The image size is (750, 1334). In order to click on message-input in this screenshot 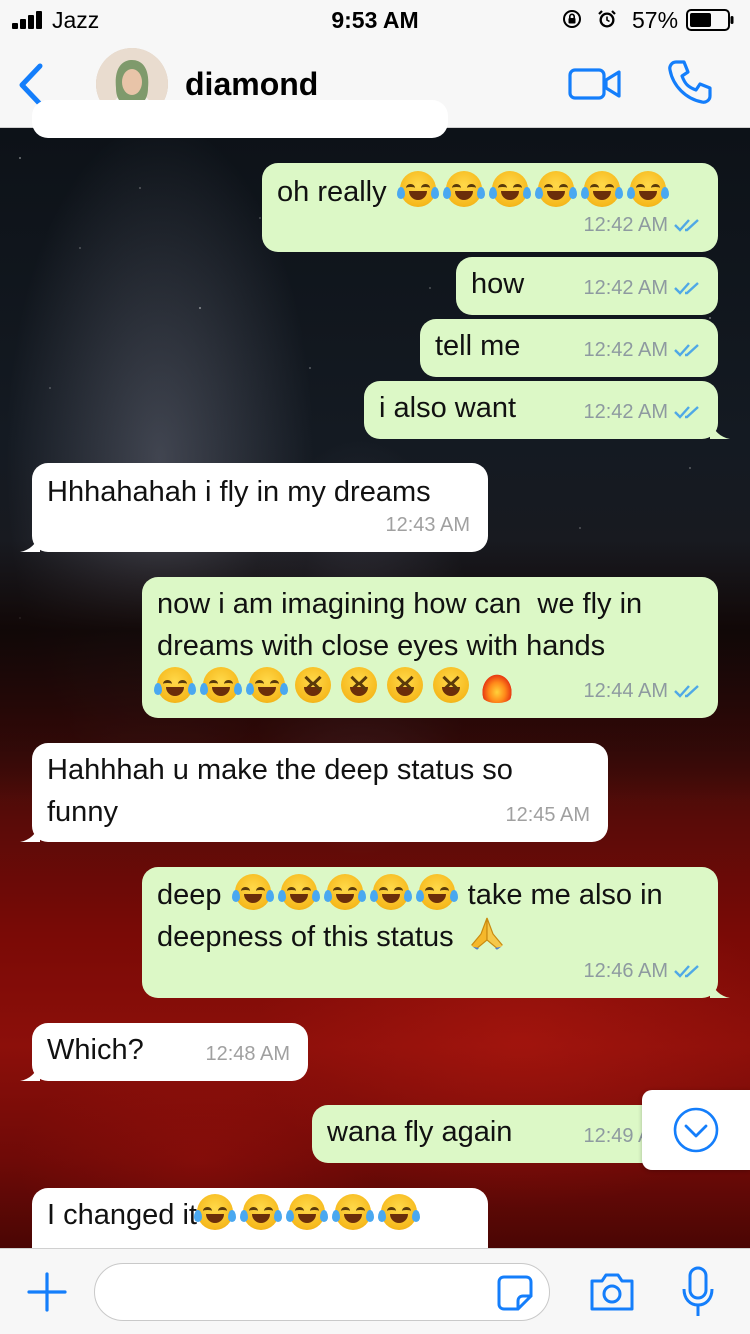, I will do `click(322, 1292)`.